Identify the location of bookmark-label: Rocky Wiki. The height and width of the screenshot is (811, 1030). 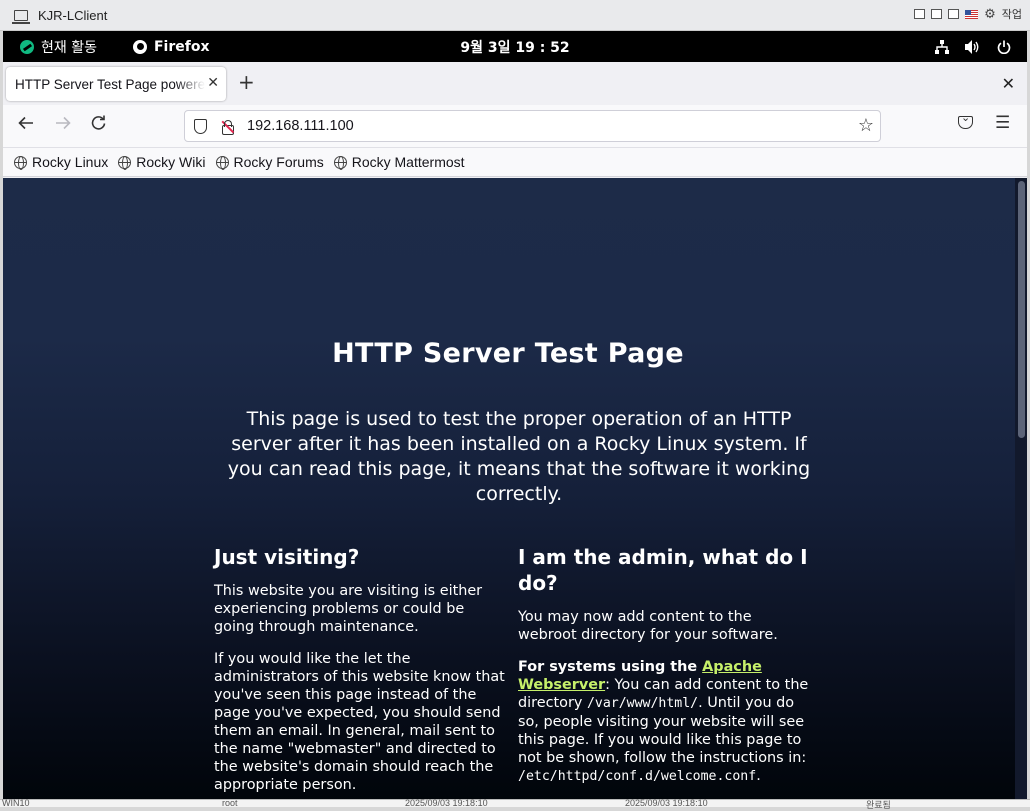
(171, 162).